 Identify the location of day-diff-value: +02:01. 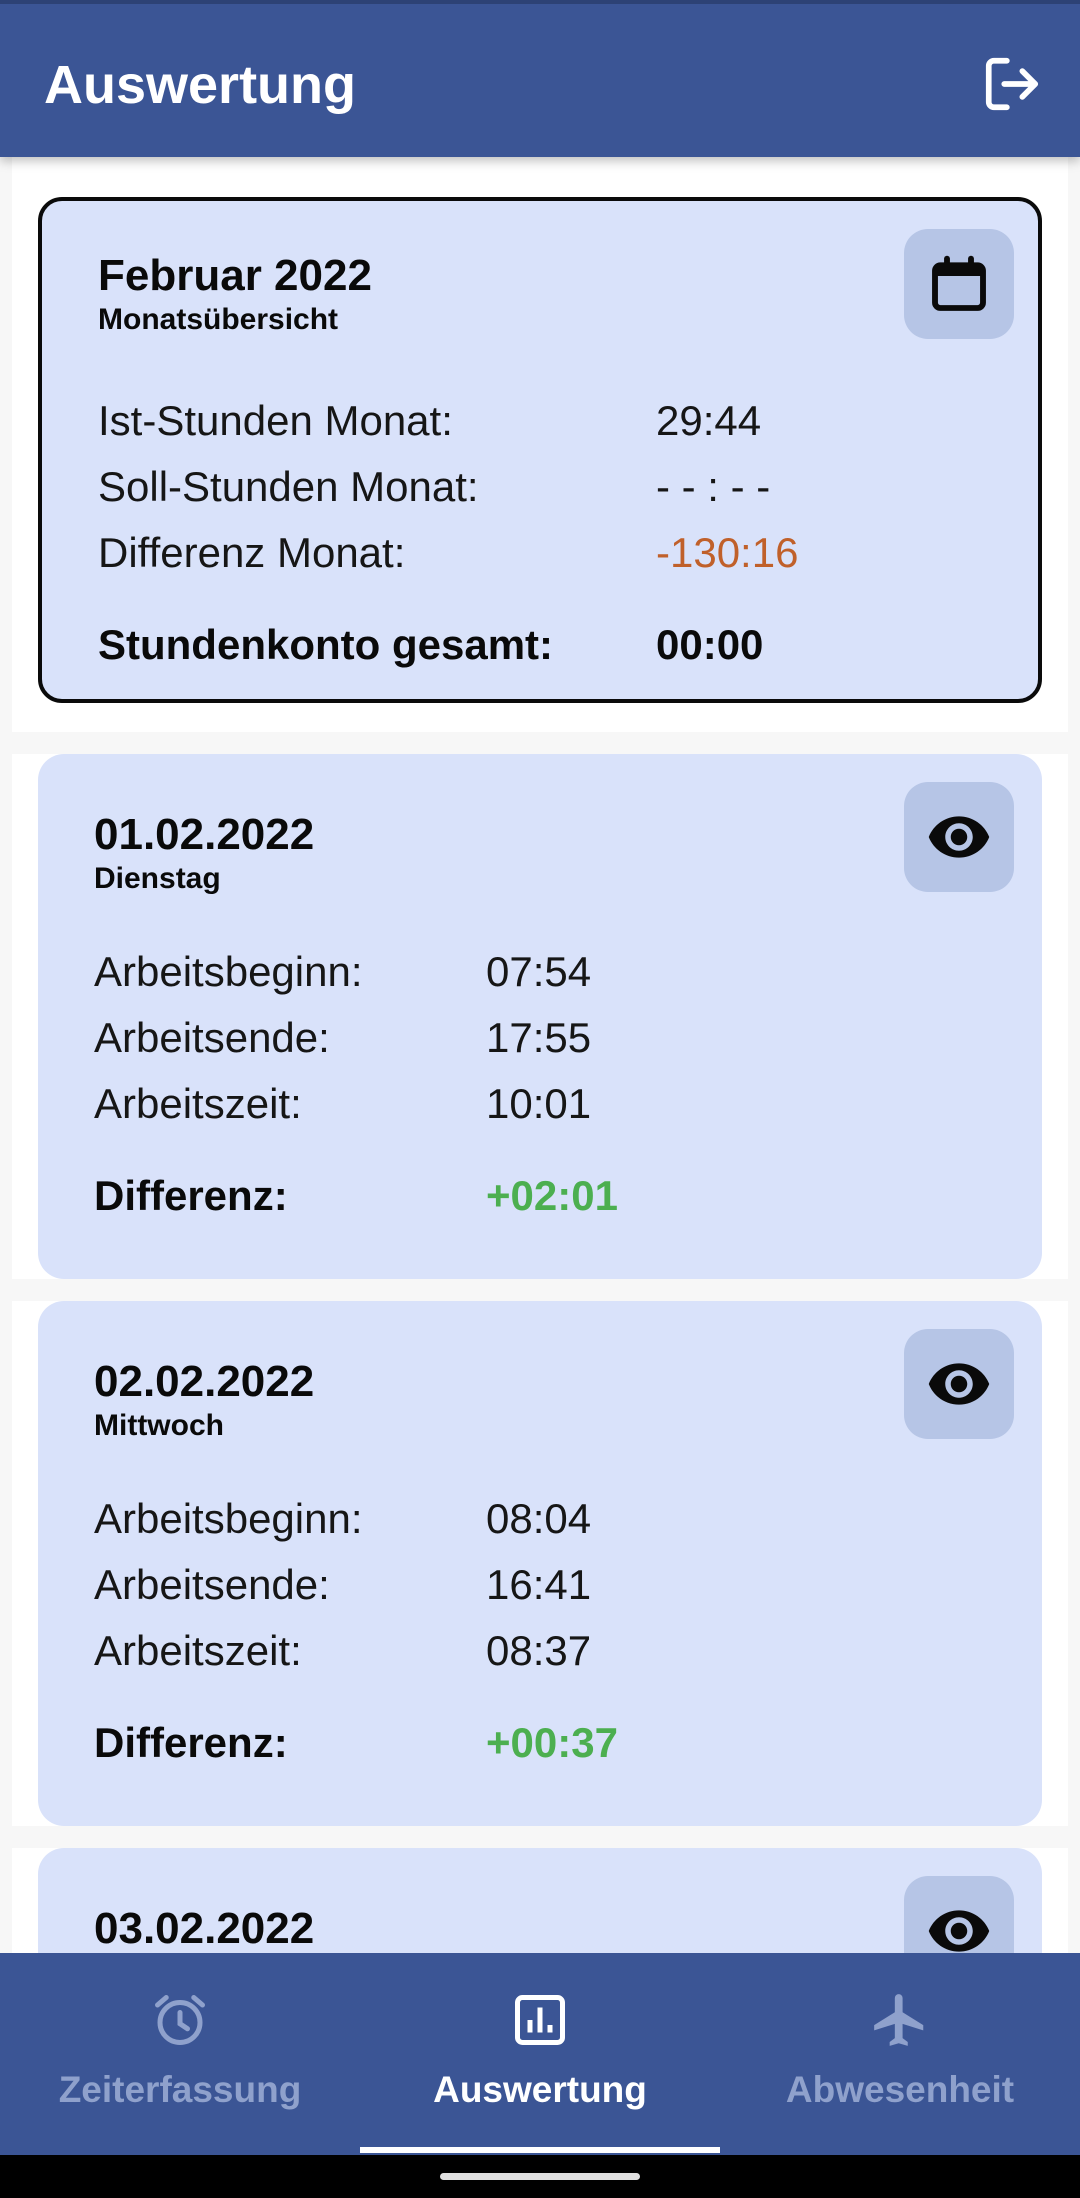
(552, 1195).